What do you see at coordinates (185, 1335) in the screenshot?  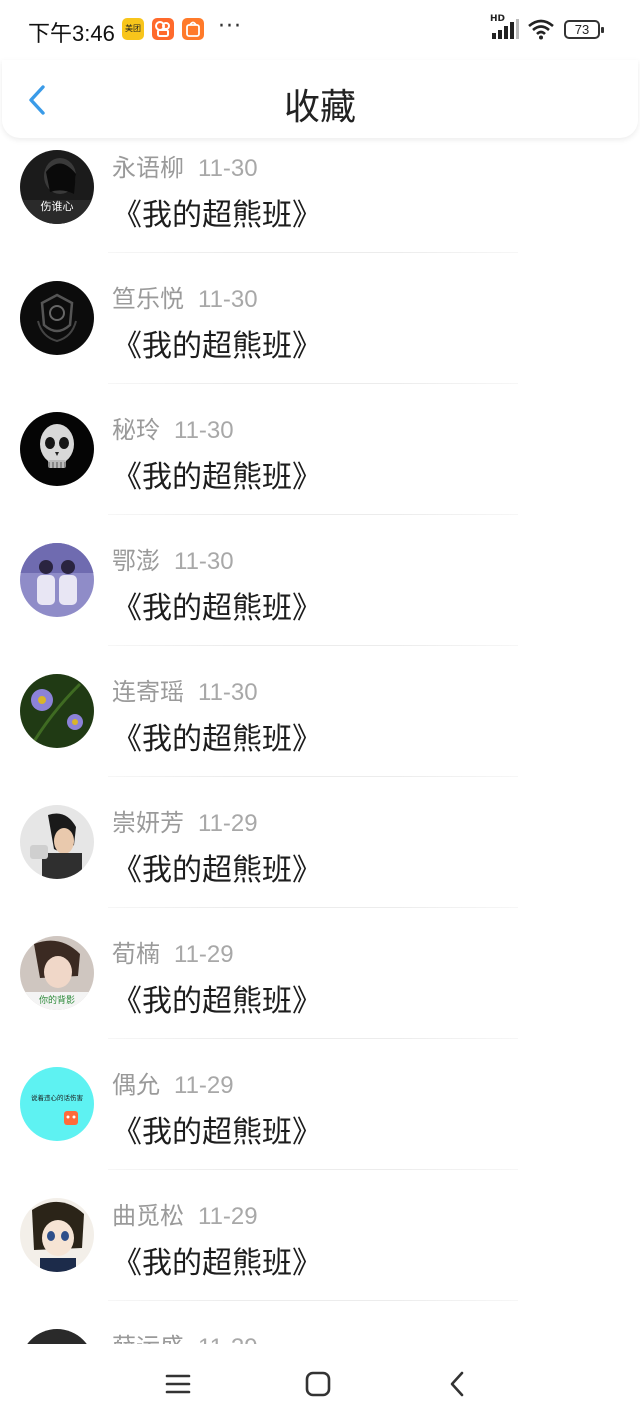 I see `item-meta: 薛运盛 11-29` at bounding box center [185, 1335].